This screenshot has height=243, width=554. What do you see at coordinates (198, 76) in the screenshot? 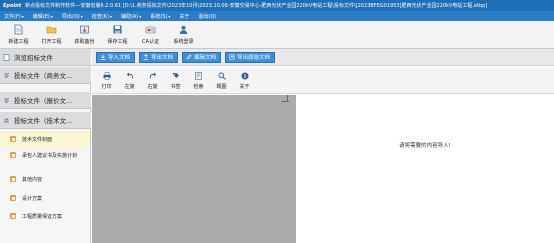
I see `search-icon` at bounding box center [198, 76].